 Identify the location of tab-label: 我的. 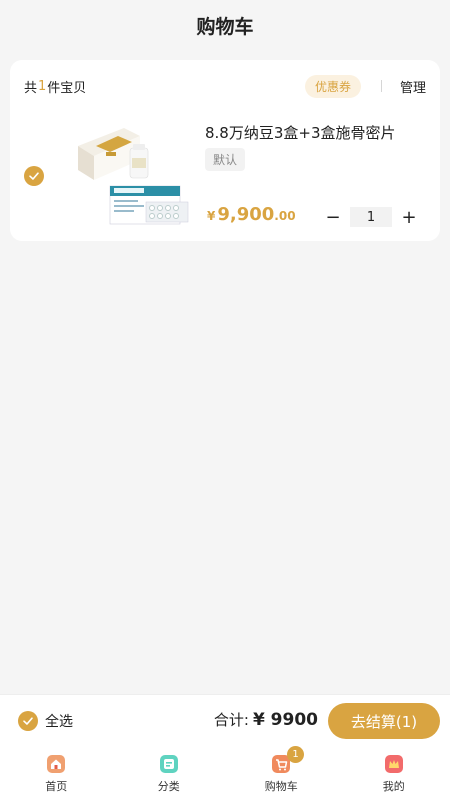
(393, 786).